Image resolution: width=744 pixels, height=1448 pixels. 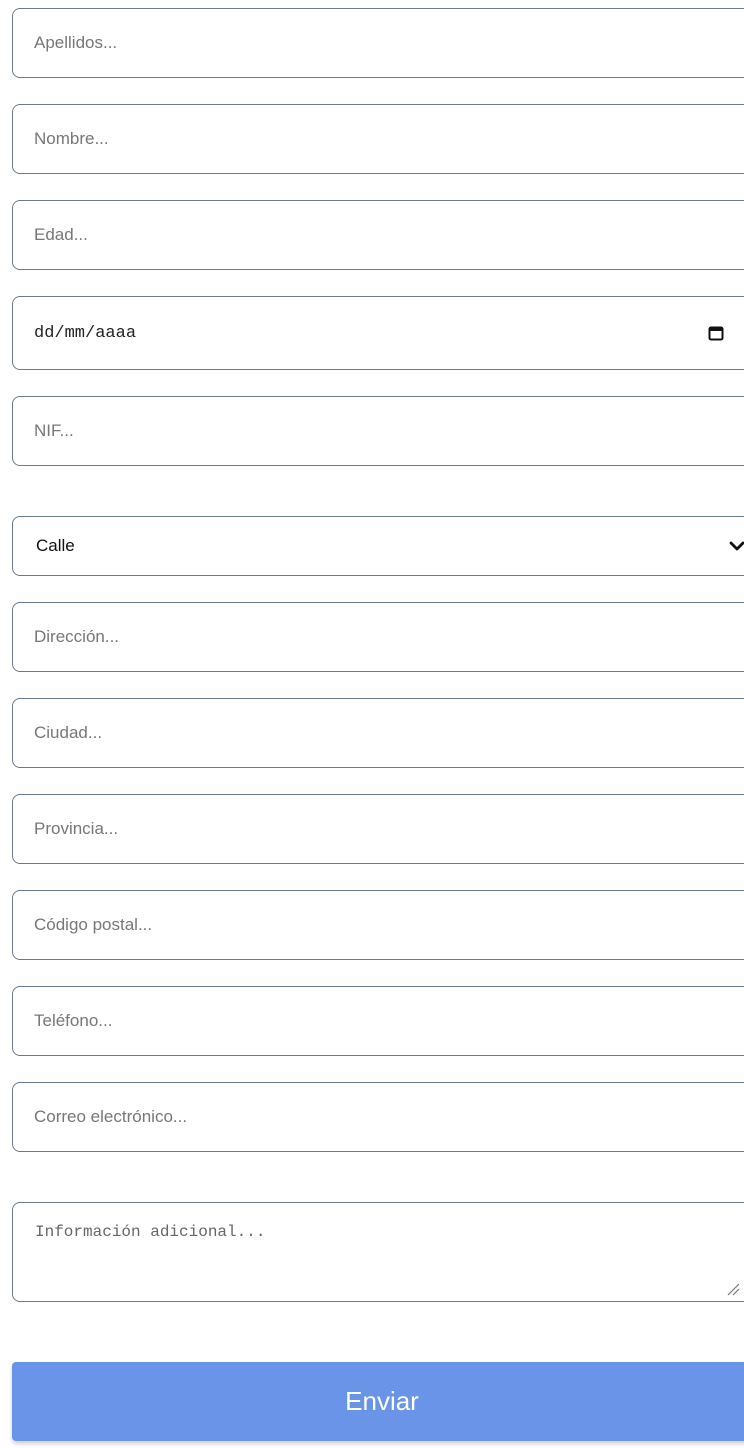 I want to click on fecha-nacimiento-input: dd/mm/aaaa, so click(x=378, y=333).